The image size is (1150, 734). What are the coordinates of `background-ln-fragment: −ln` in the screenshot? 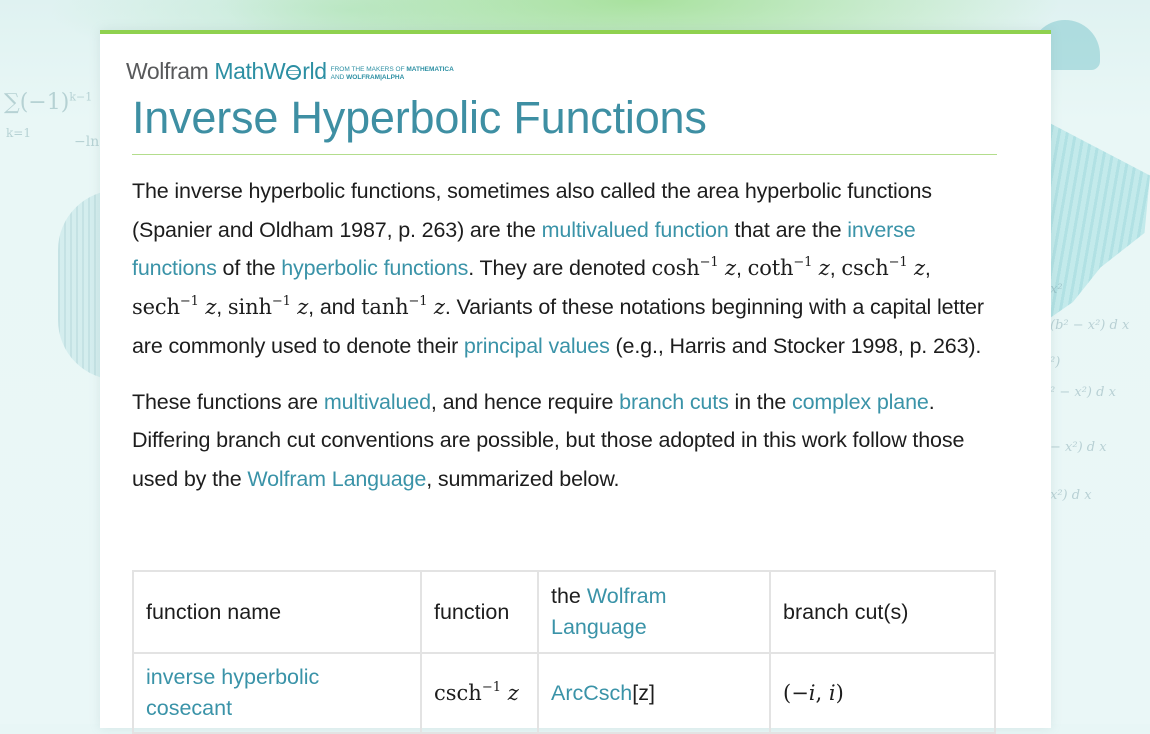 It's located at (87, 142).